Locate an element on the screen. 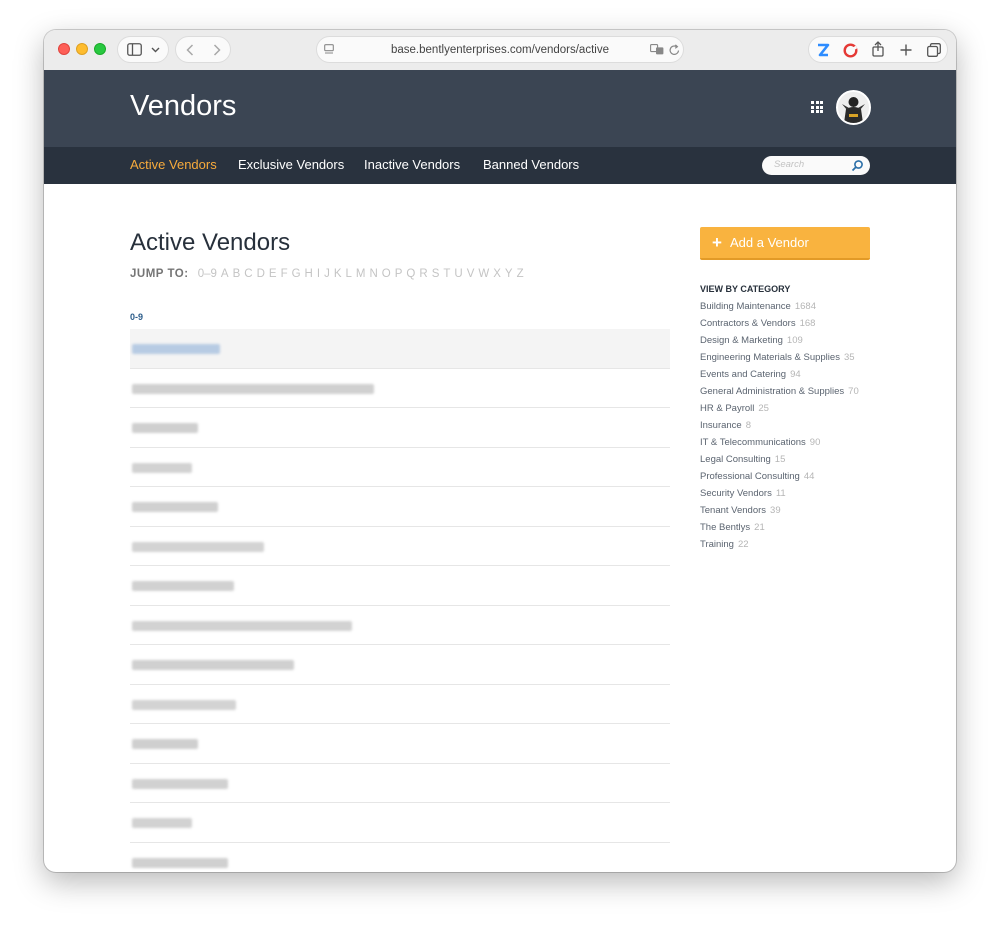 The height and width of the screenshot is (929, 1000). jump-letter-link: 0–9 is located at coordinates (207, 274).